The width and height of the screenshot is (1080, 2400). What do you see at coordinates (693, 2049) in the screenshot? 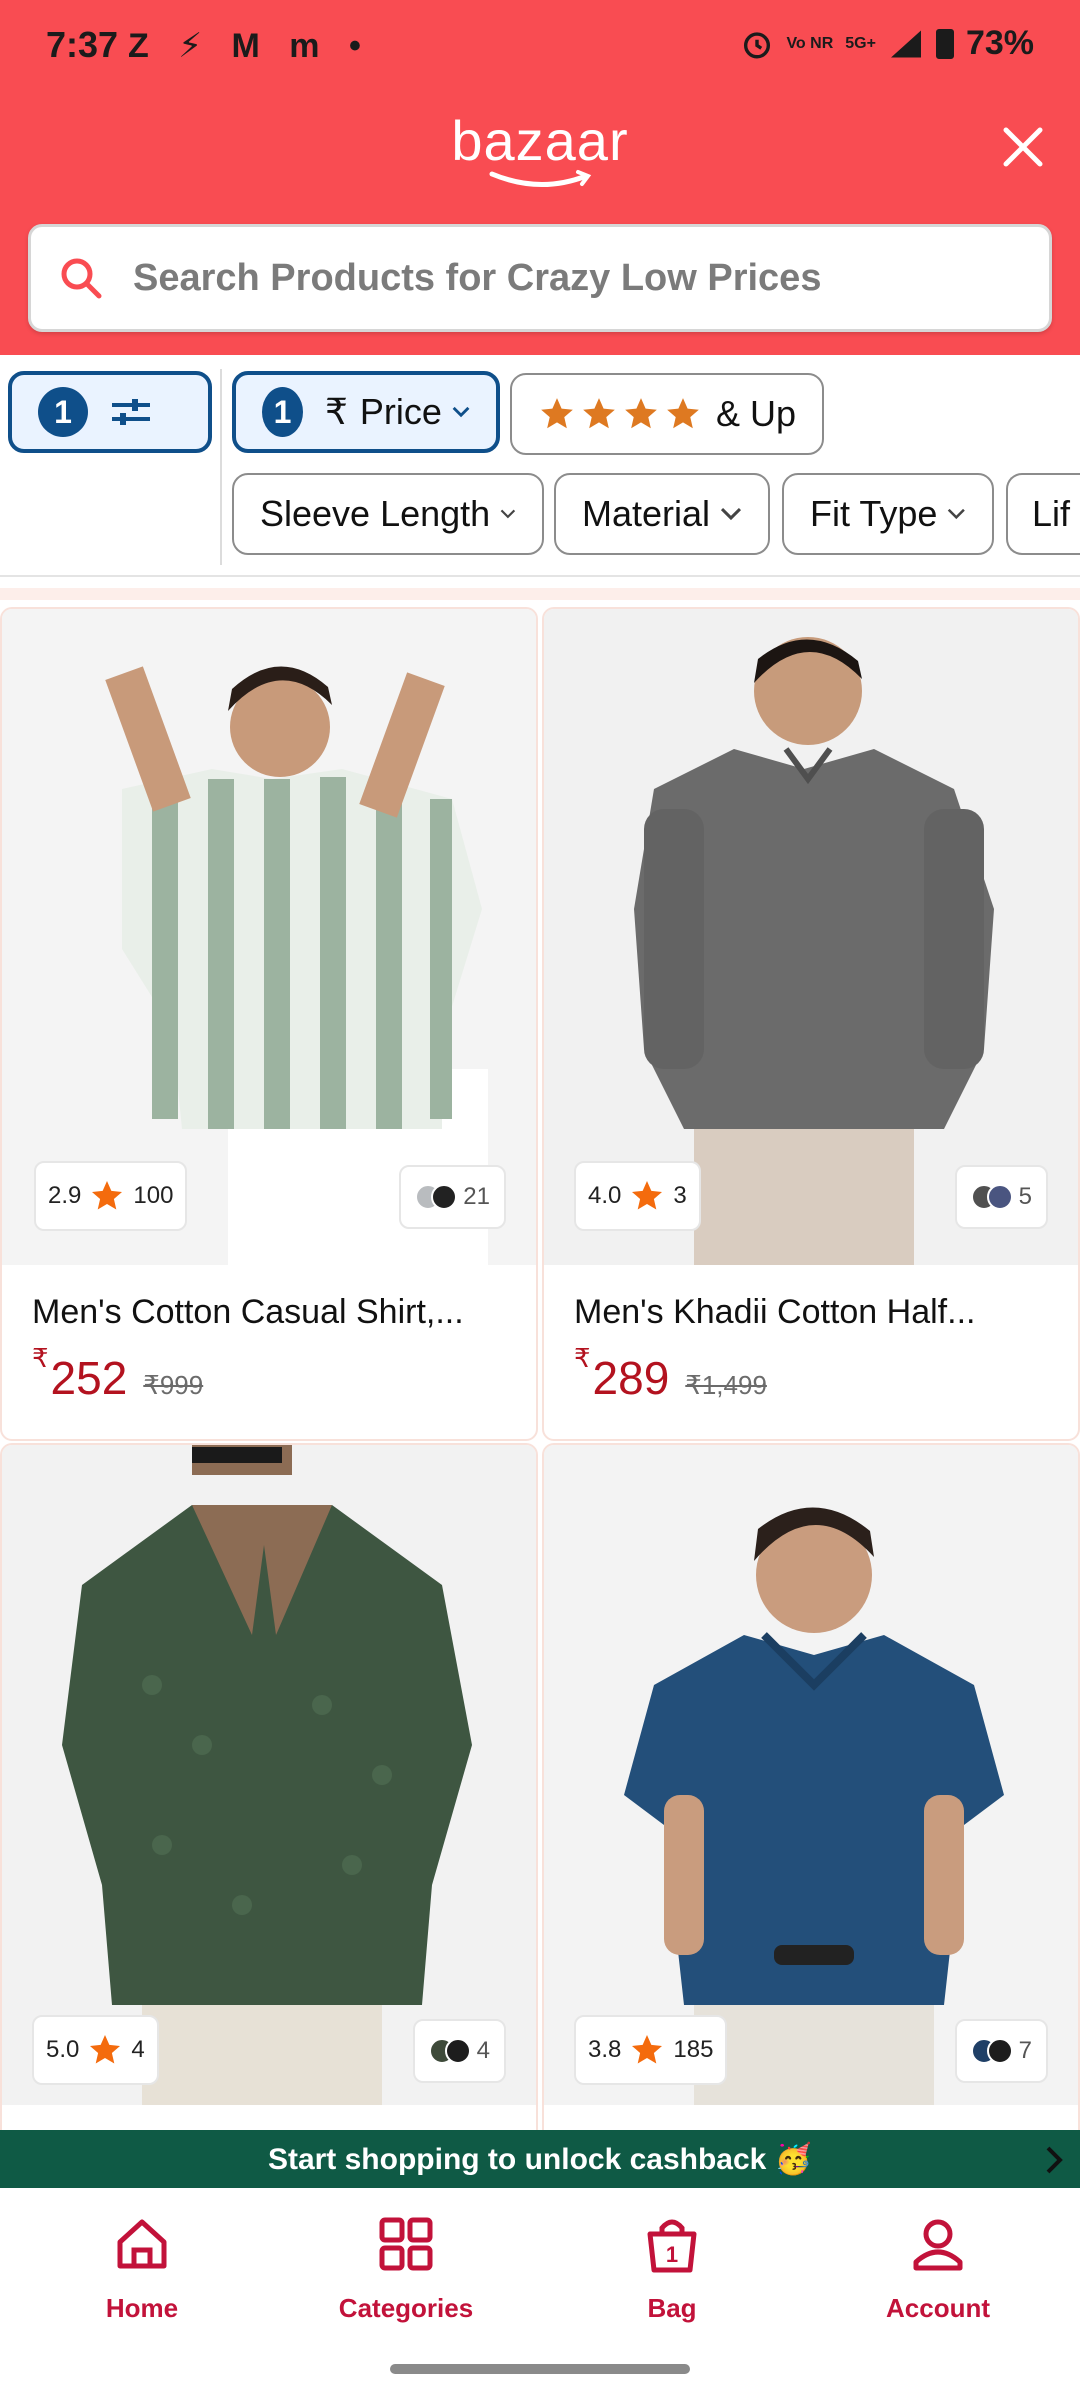
I see `review-count: 185` at bounding box center [693, 2049].